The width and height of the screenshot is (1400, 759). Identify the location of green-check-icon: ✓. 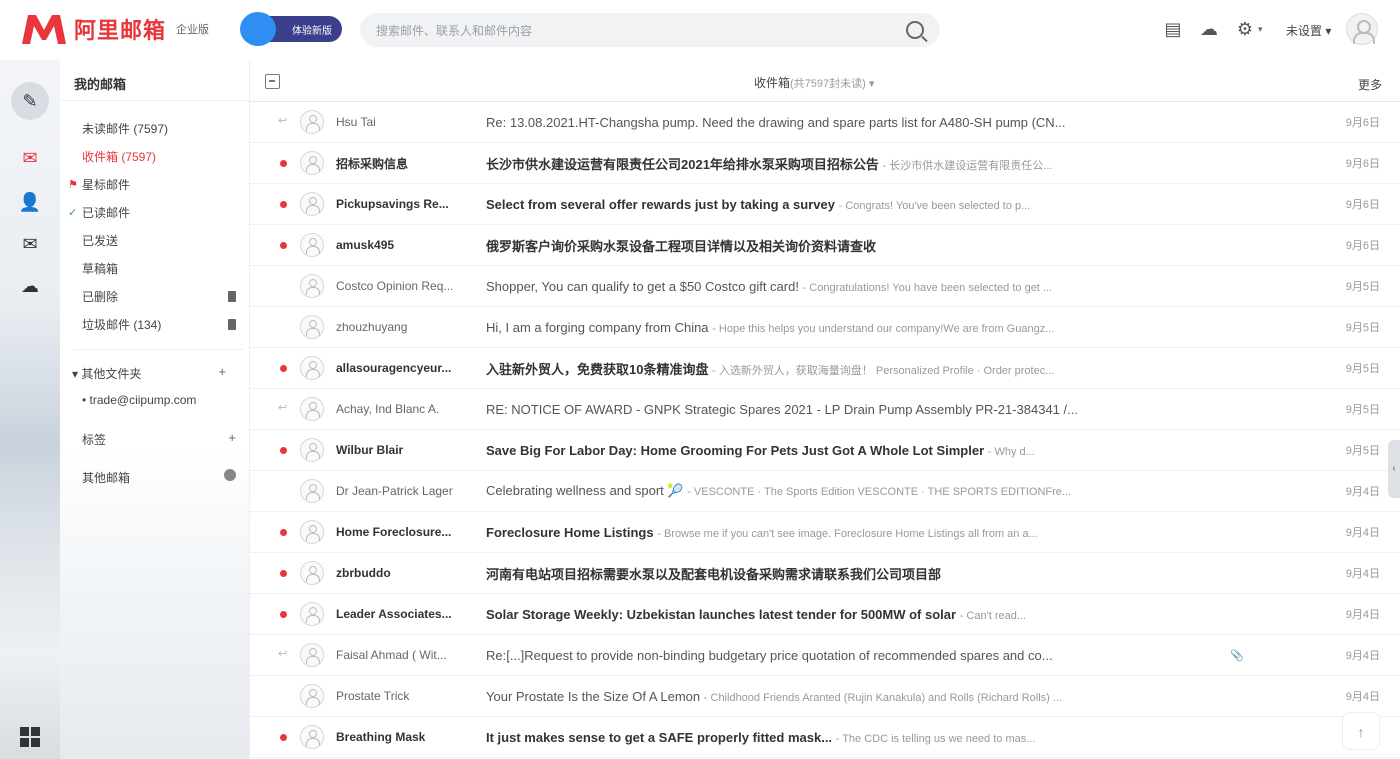
(73, 213).